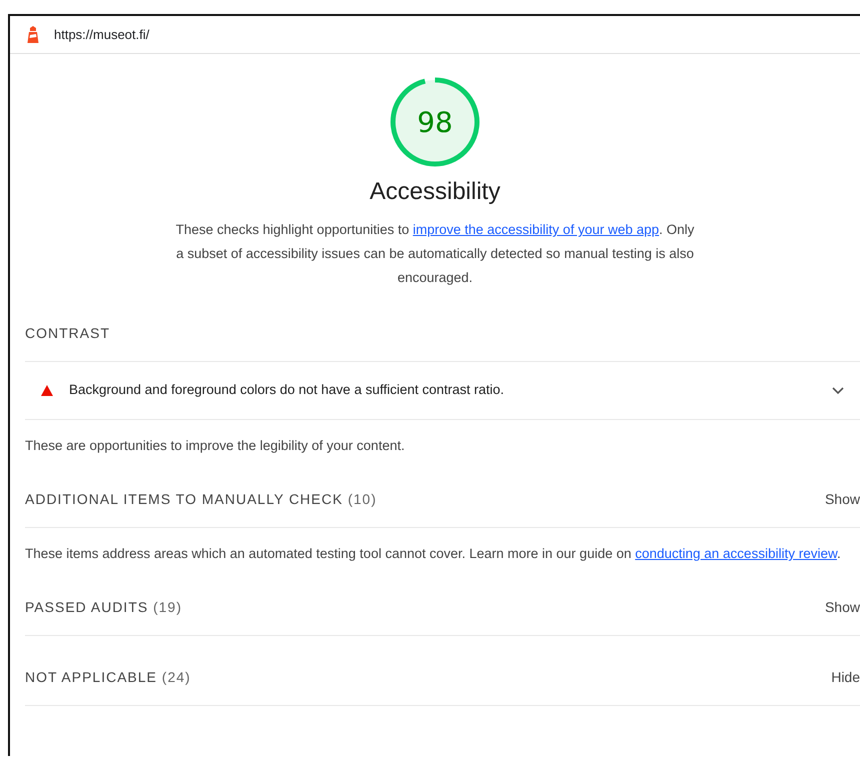  I want to click on link: improve the accessibility of your web app, so click(535, 229).